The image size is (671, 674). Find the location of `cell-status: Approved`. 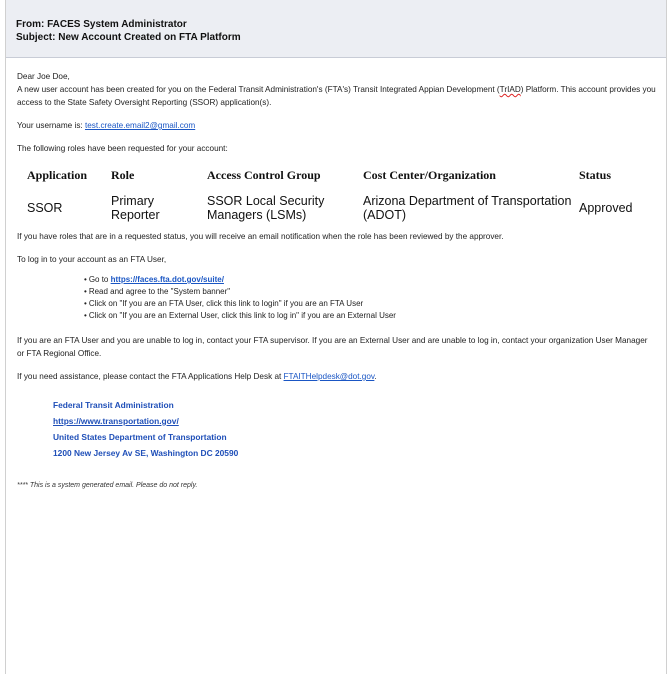

cell-status: Approved is located at coordinates (606, 208).